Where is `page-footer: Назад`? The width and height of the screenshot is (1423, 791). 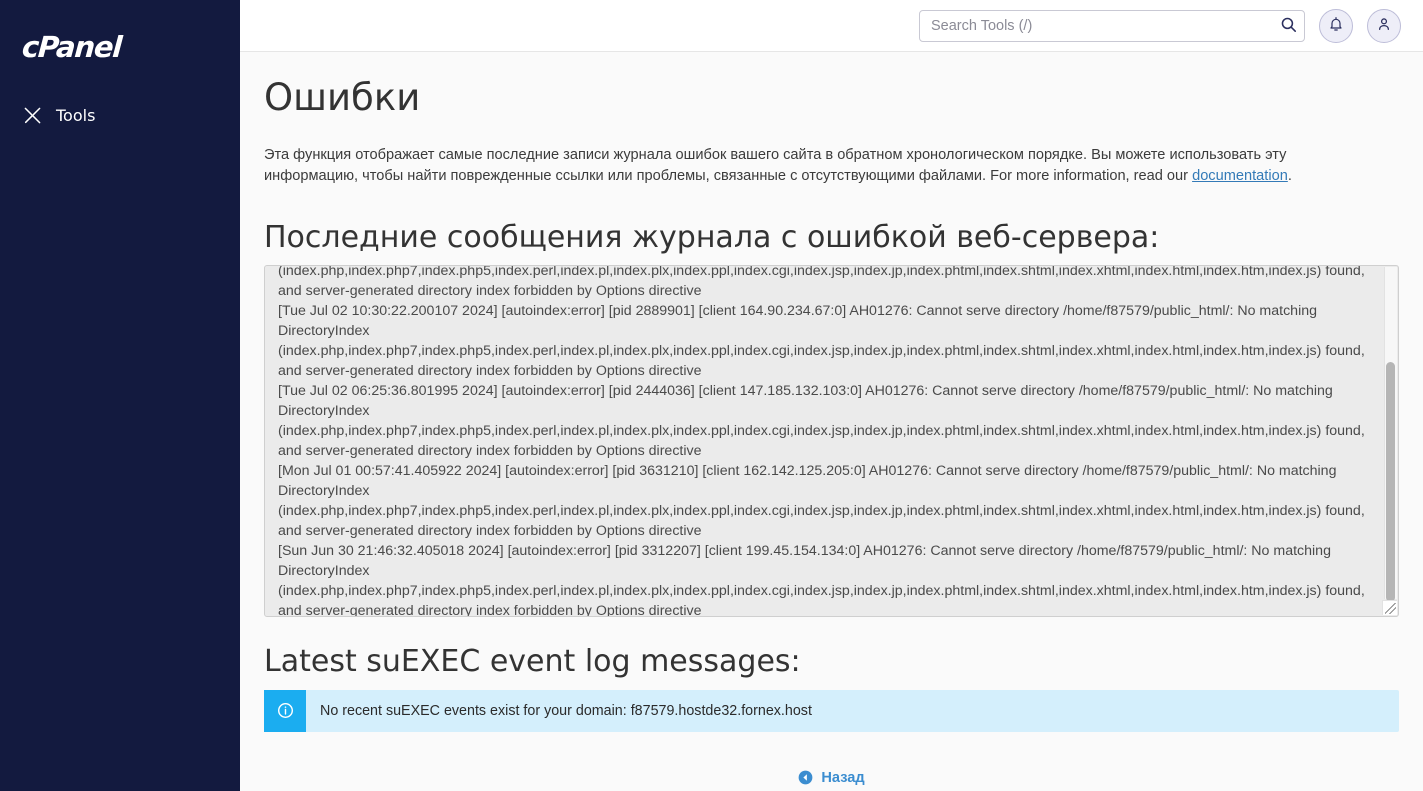 page-footer: Назад is located at coordinates (831, 761).